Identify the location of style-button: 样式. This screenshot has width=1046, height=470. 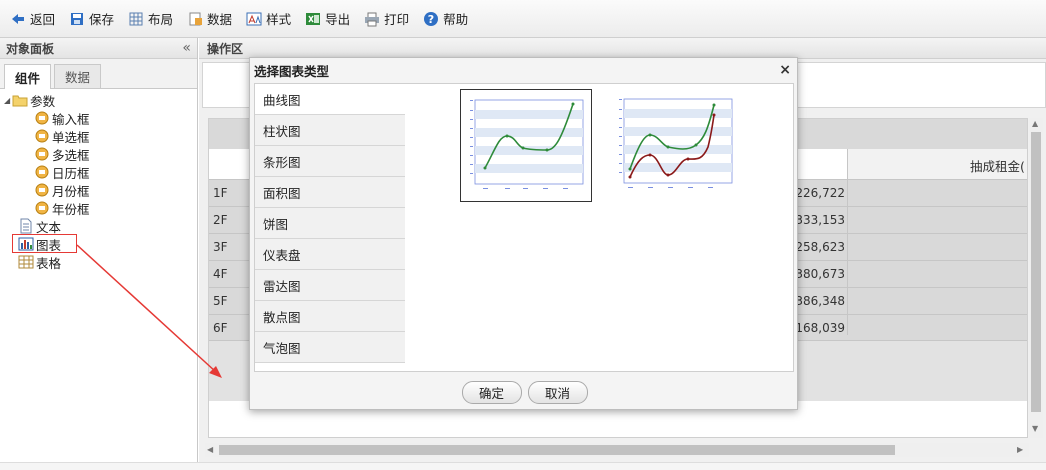
(268, 19).